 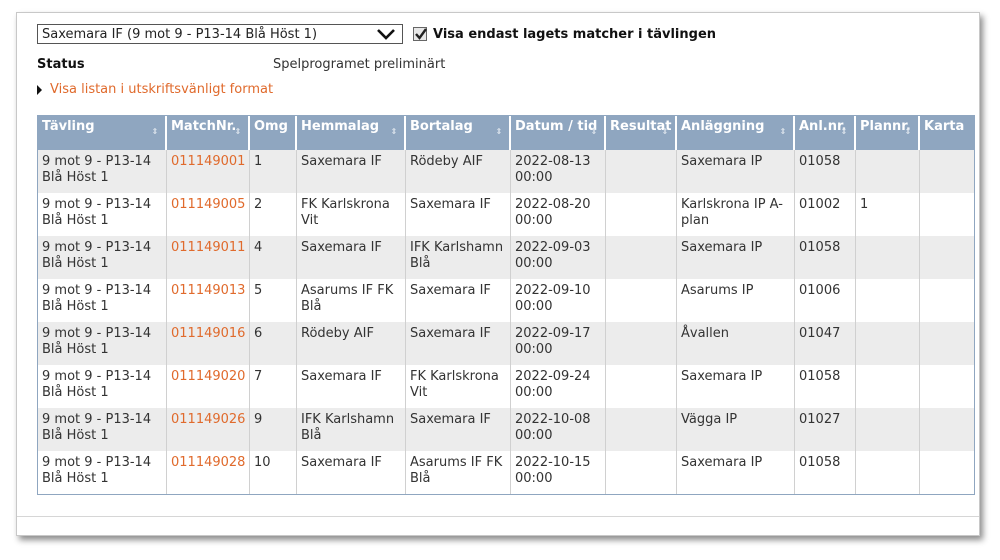 I want to click on column-header-anlnr: Anl.nr. ⇕, so click(x=825, y=133).